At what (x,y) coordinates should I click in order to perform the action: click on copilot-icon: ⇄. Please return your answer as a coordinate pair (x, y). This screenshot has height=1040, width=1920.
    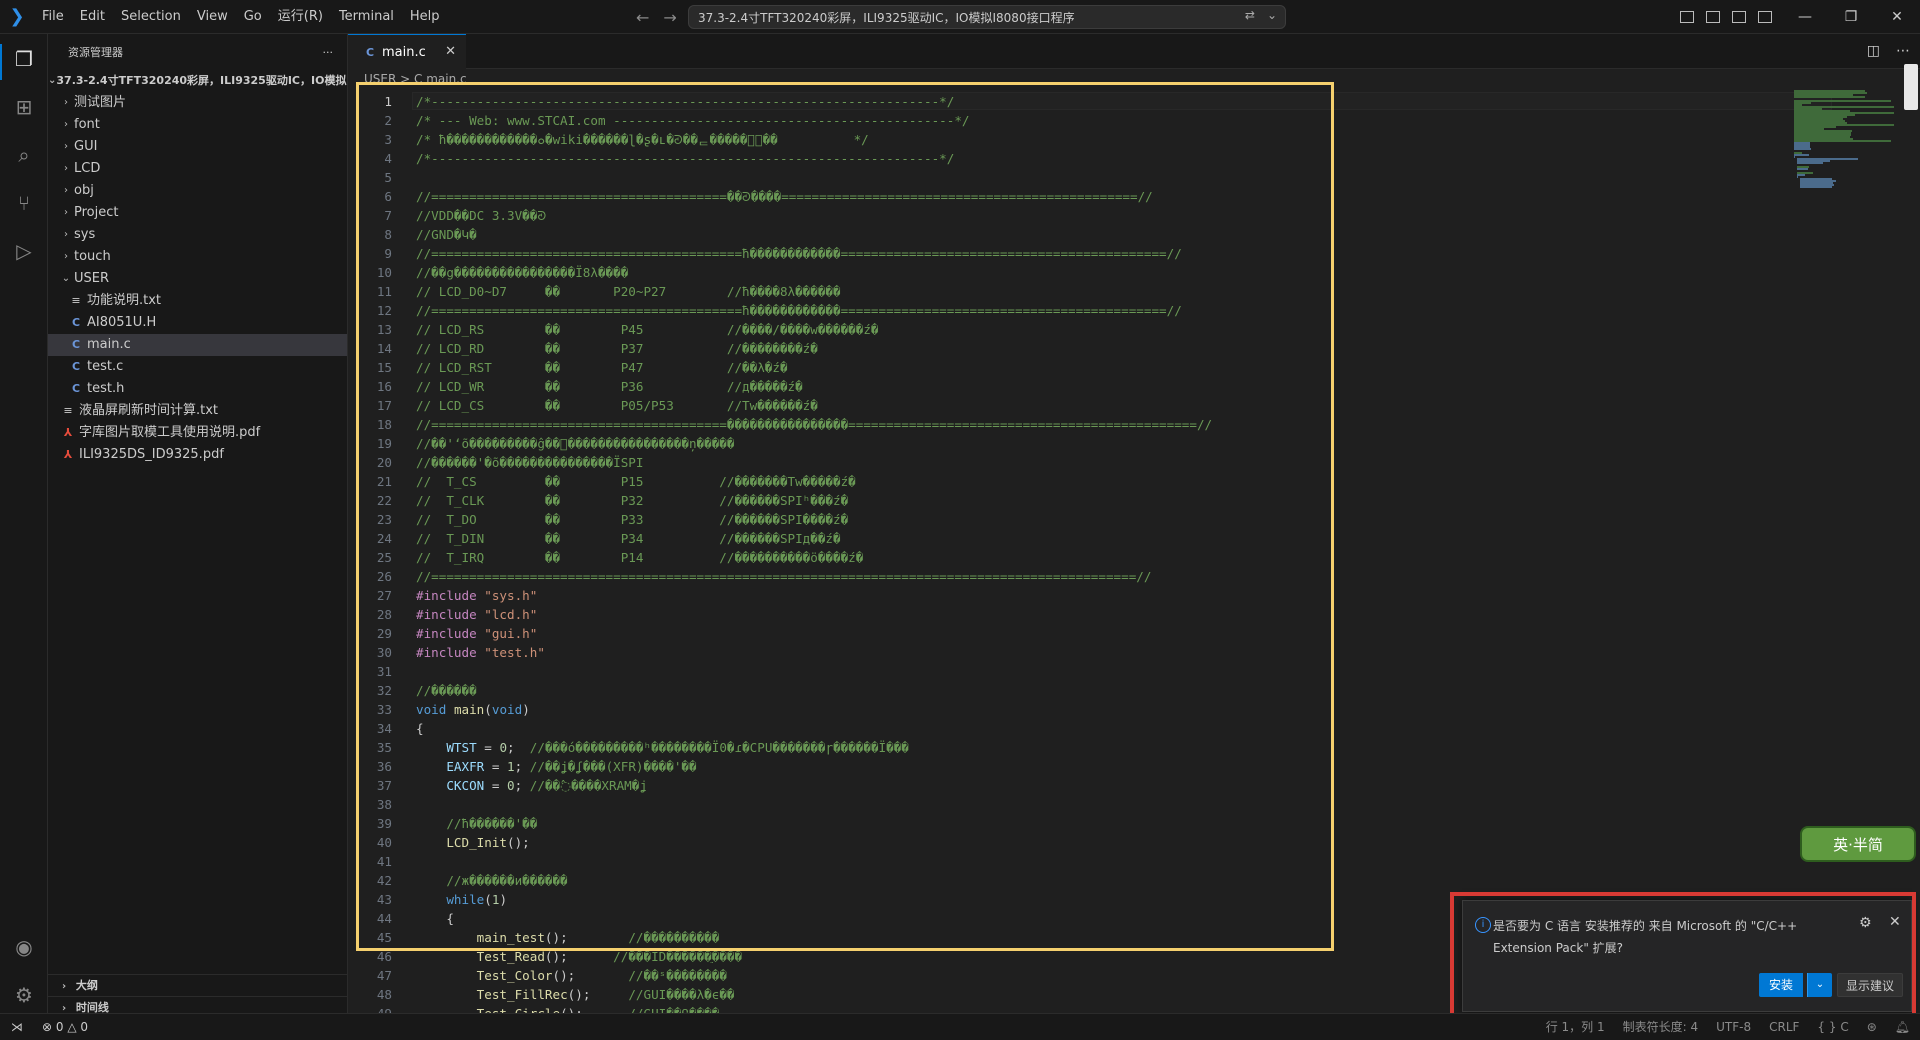
    Looking at the image, I should click on (1250, 15).